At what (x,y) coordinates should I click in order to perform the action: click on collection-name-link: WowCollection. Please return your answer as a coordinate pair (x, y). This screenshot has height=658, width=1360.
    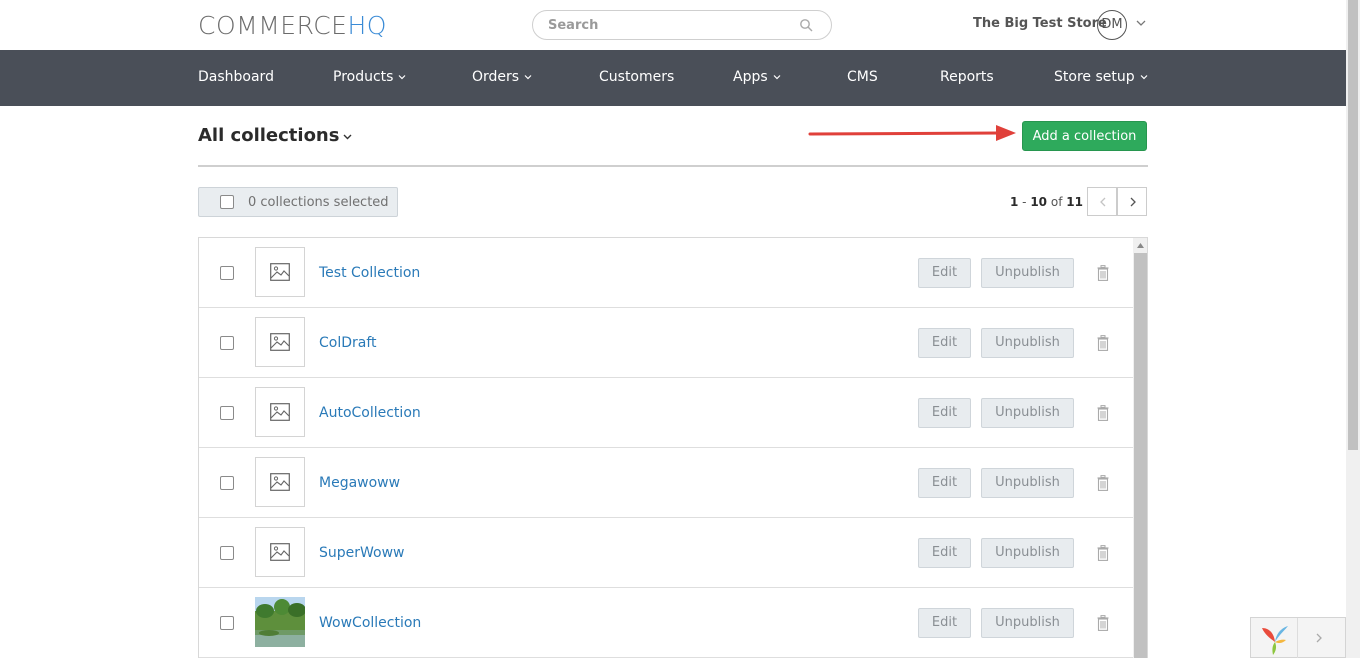
    Looking at the image, I should click on (370, 623).